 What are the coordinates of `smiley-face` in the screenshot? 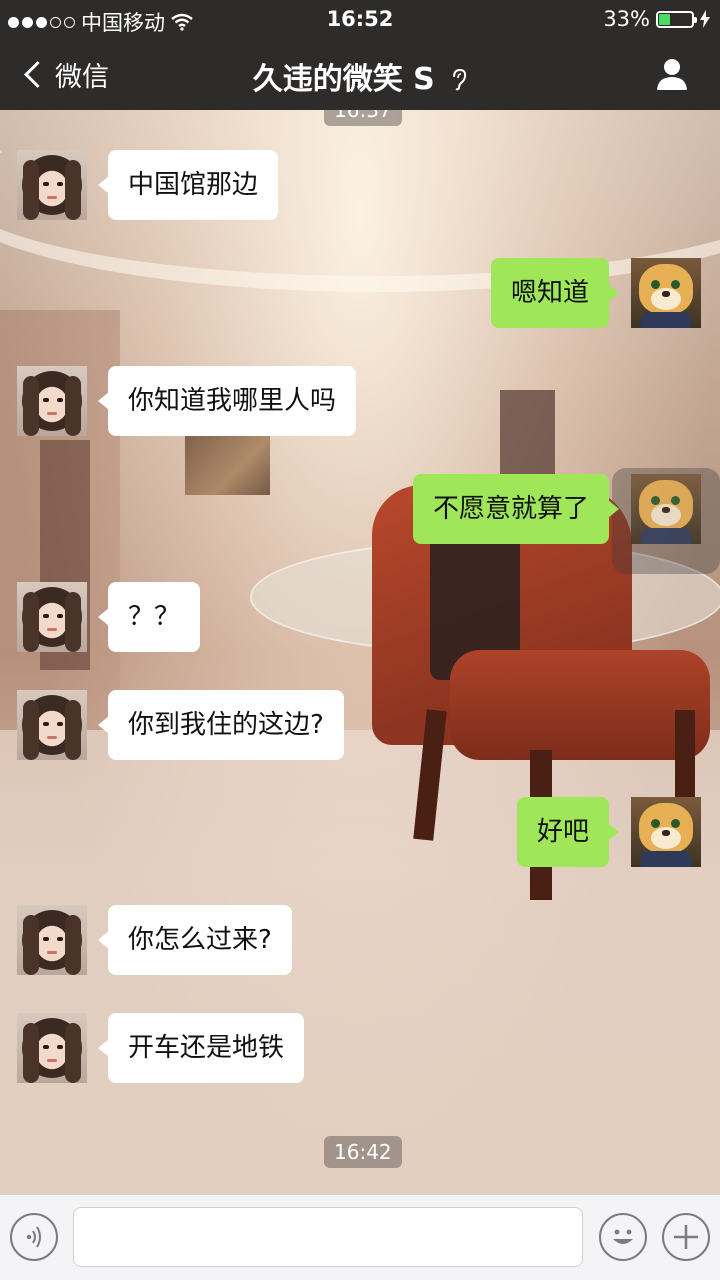 It's located at (623, 1236).